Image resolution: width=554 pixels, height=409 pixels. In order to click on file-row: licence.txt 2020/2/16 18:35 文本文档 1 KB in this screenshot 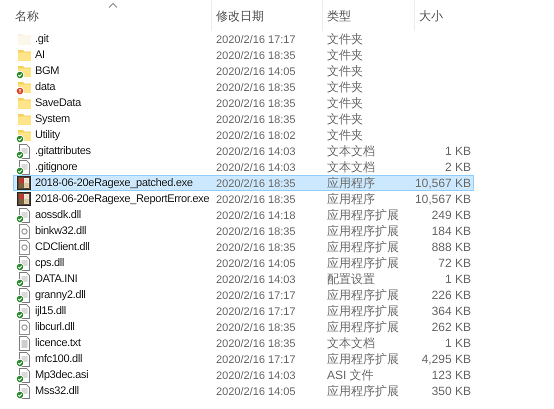, I will do `click(243, 343)`.